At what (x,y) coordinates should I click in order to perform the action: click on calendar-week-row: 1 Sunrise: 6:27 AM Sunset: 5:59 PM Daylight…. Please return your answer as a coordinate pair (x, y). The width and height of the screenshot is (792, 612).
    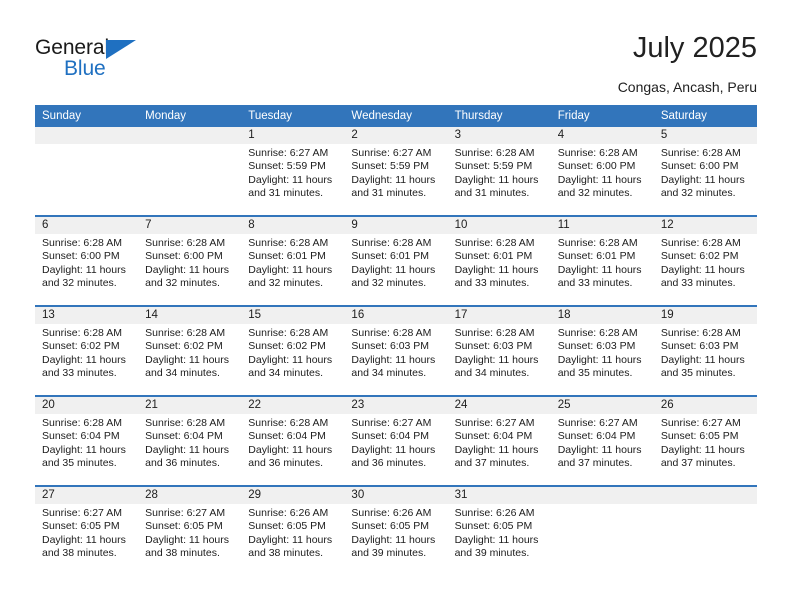
    Looking at the image, I should click on (396, 171).